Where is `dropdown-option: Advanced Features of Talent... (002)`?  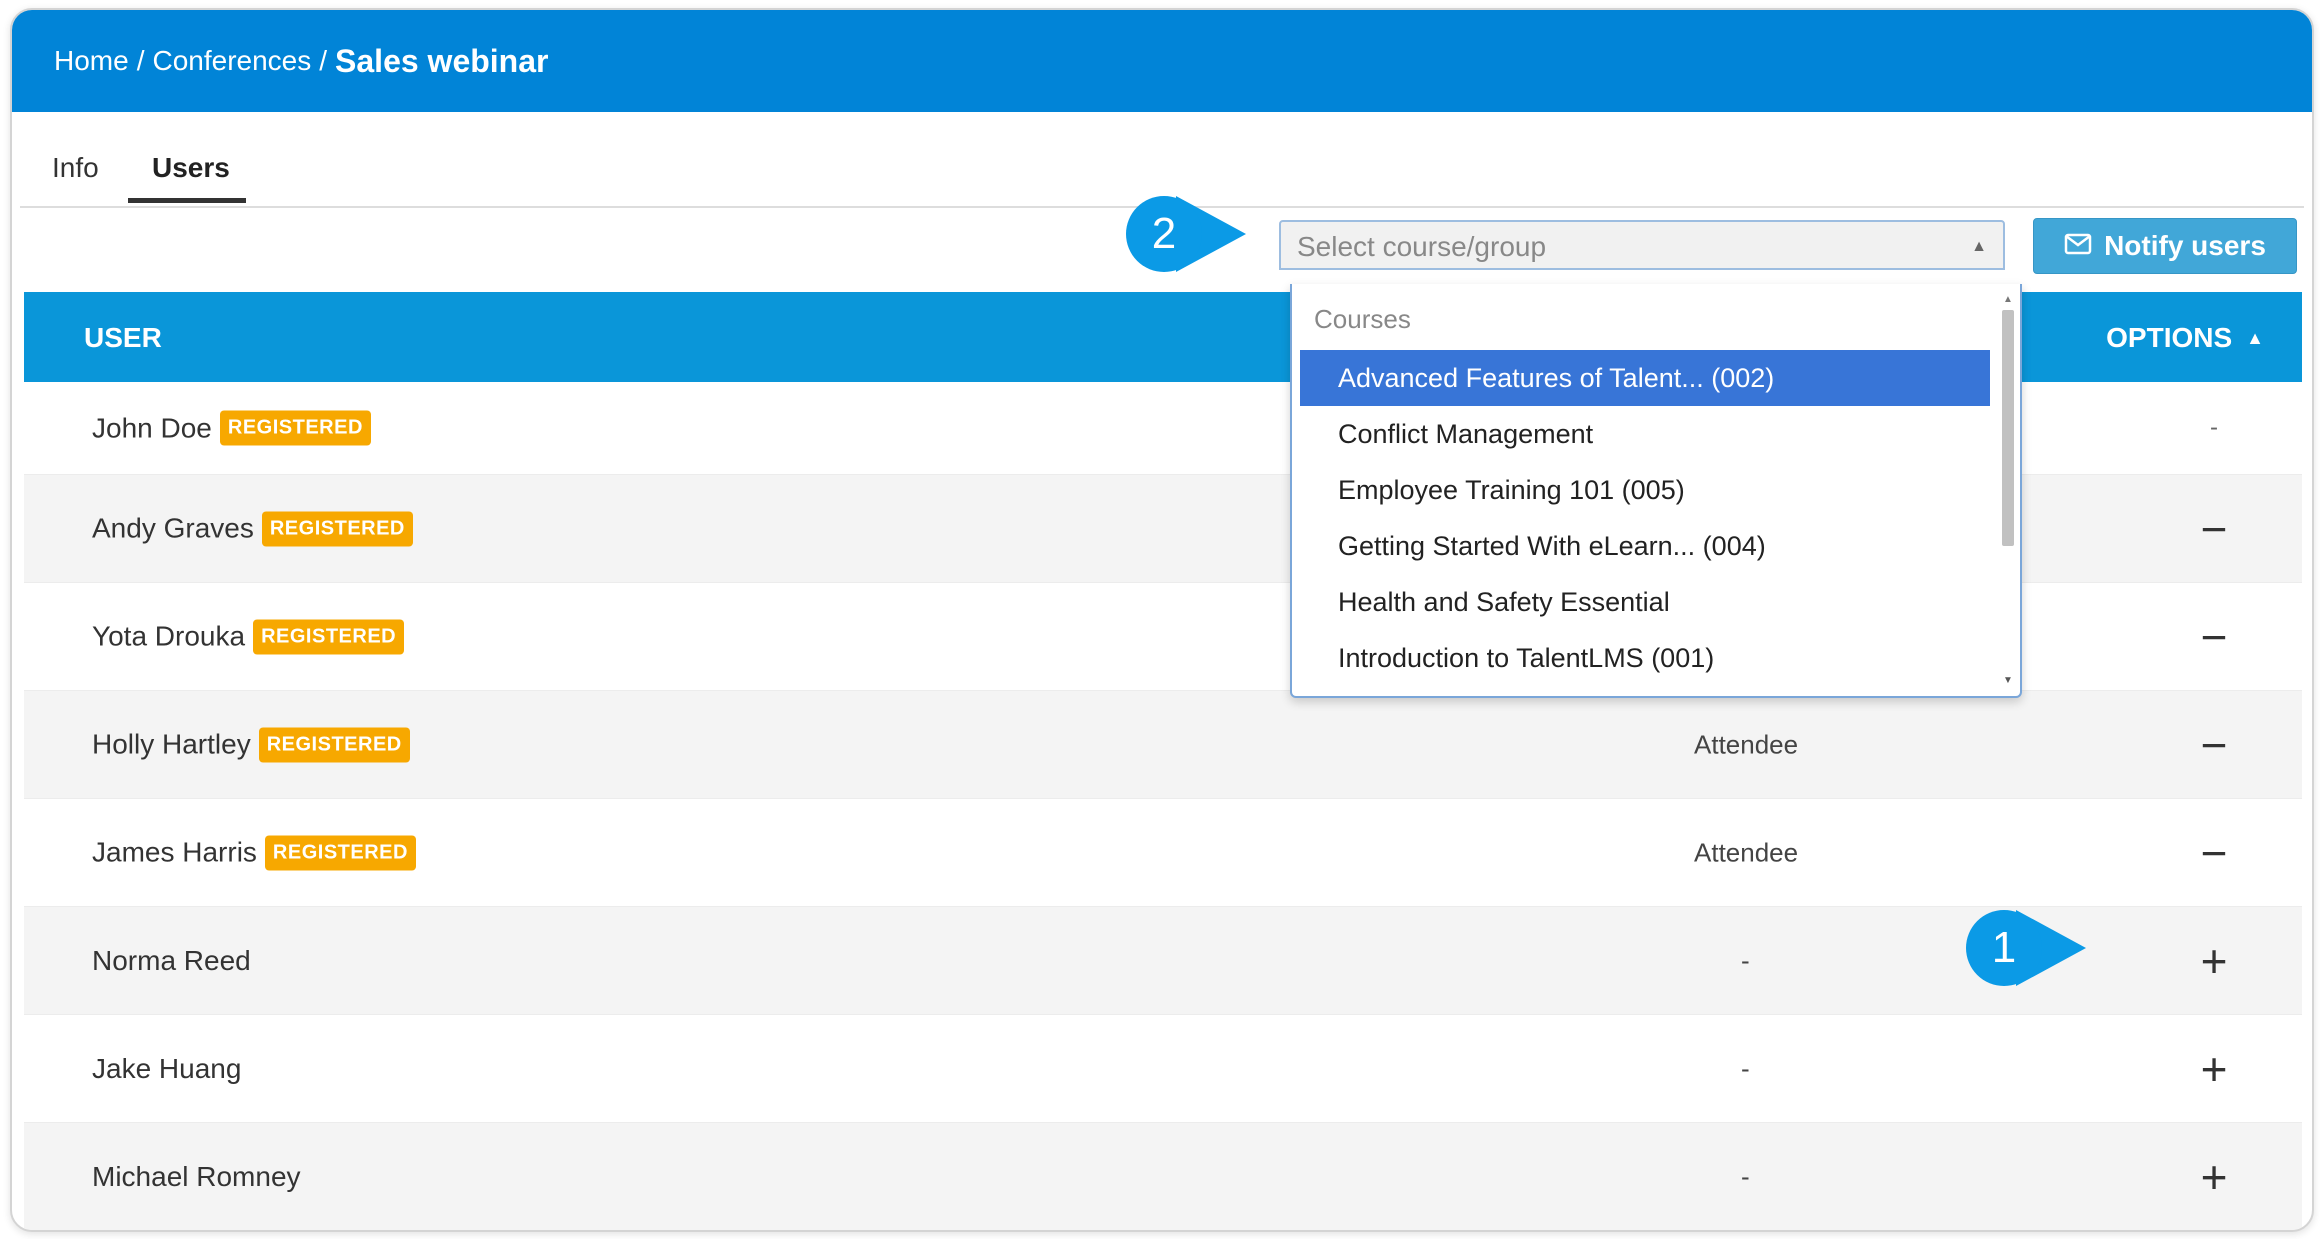 dropdown-option: Advanced Features of Talent... (002) is located at coordinates (1645, 378).